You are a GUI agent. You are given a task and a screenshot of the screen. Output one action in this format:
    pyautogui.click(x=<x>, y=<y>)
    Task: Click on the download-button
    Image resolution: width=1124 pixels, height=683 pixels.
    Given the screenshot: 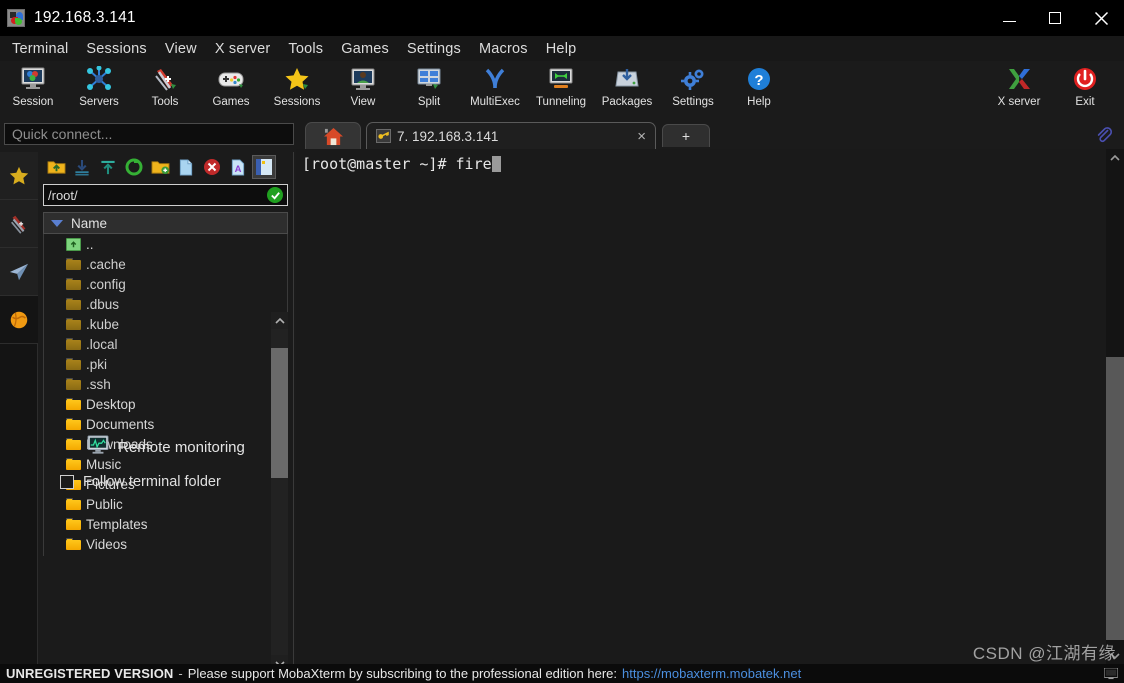 What is the action you would take?
    pyautogui.click(x=82, y=167)
    